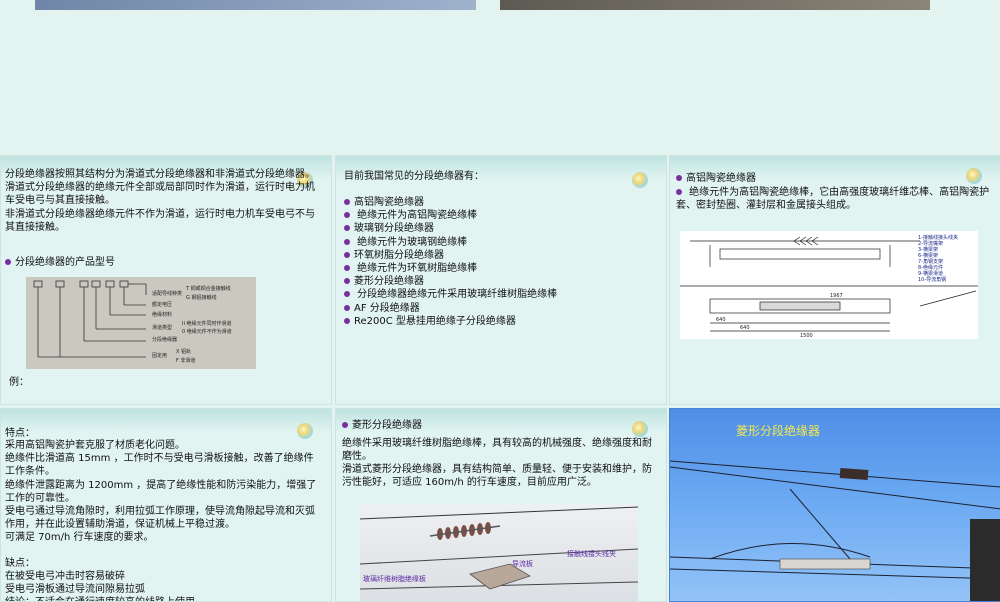  What do you see at coordinates (207, 323) in the screenshot?
I see `svg-text: II 绝缘元件同时作滑道` at bounding box center [207, 323].